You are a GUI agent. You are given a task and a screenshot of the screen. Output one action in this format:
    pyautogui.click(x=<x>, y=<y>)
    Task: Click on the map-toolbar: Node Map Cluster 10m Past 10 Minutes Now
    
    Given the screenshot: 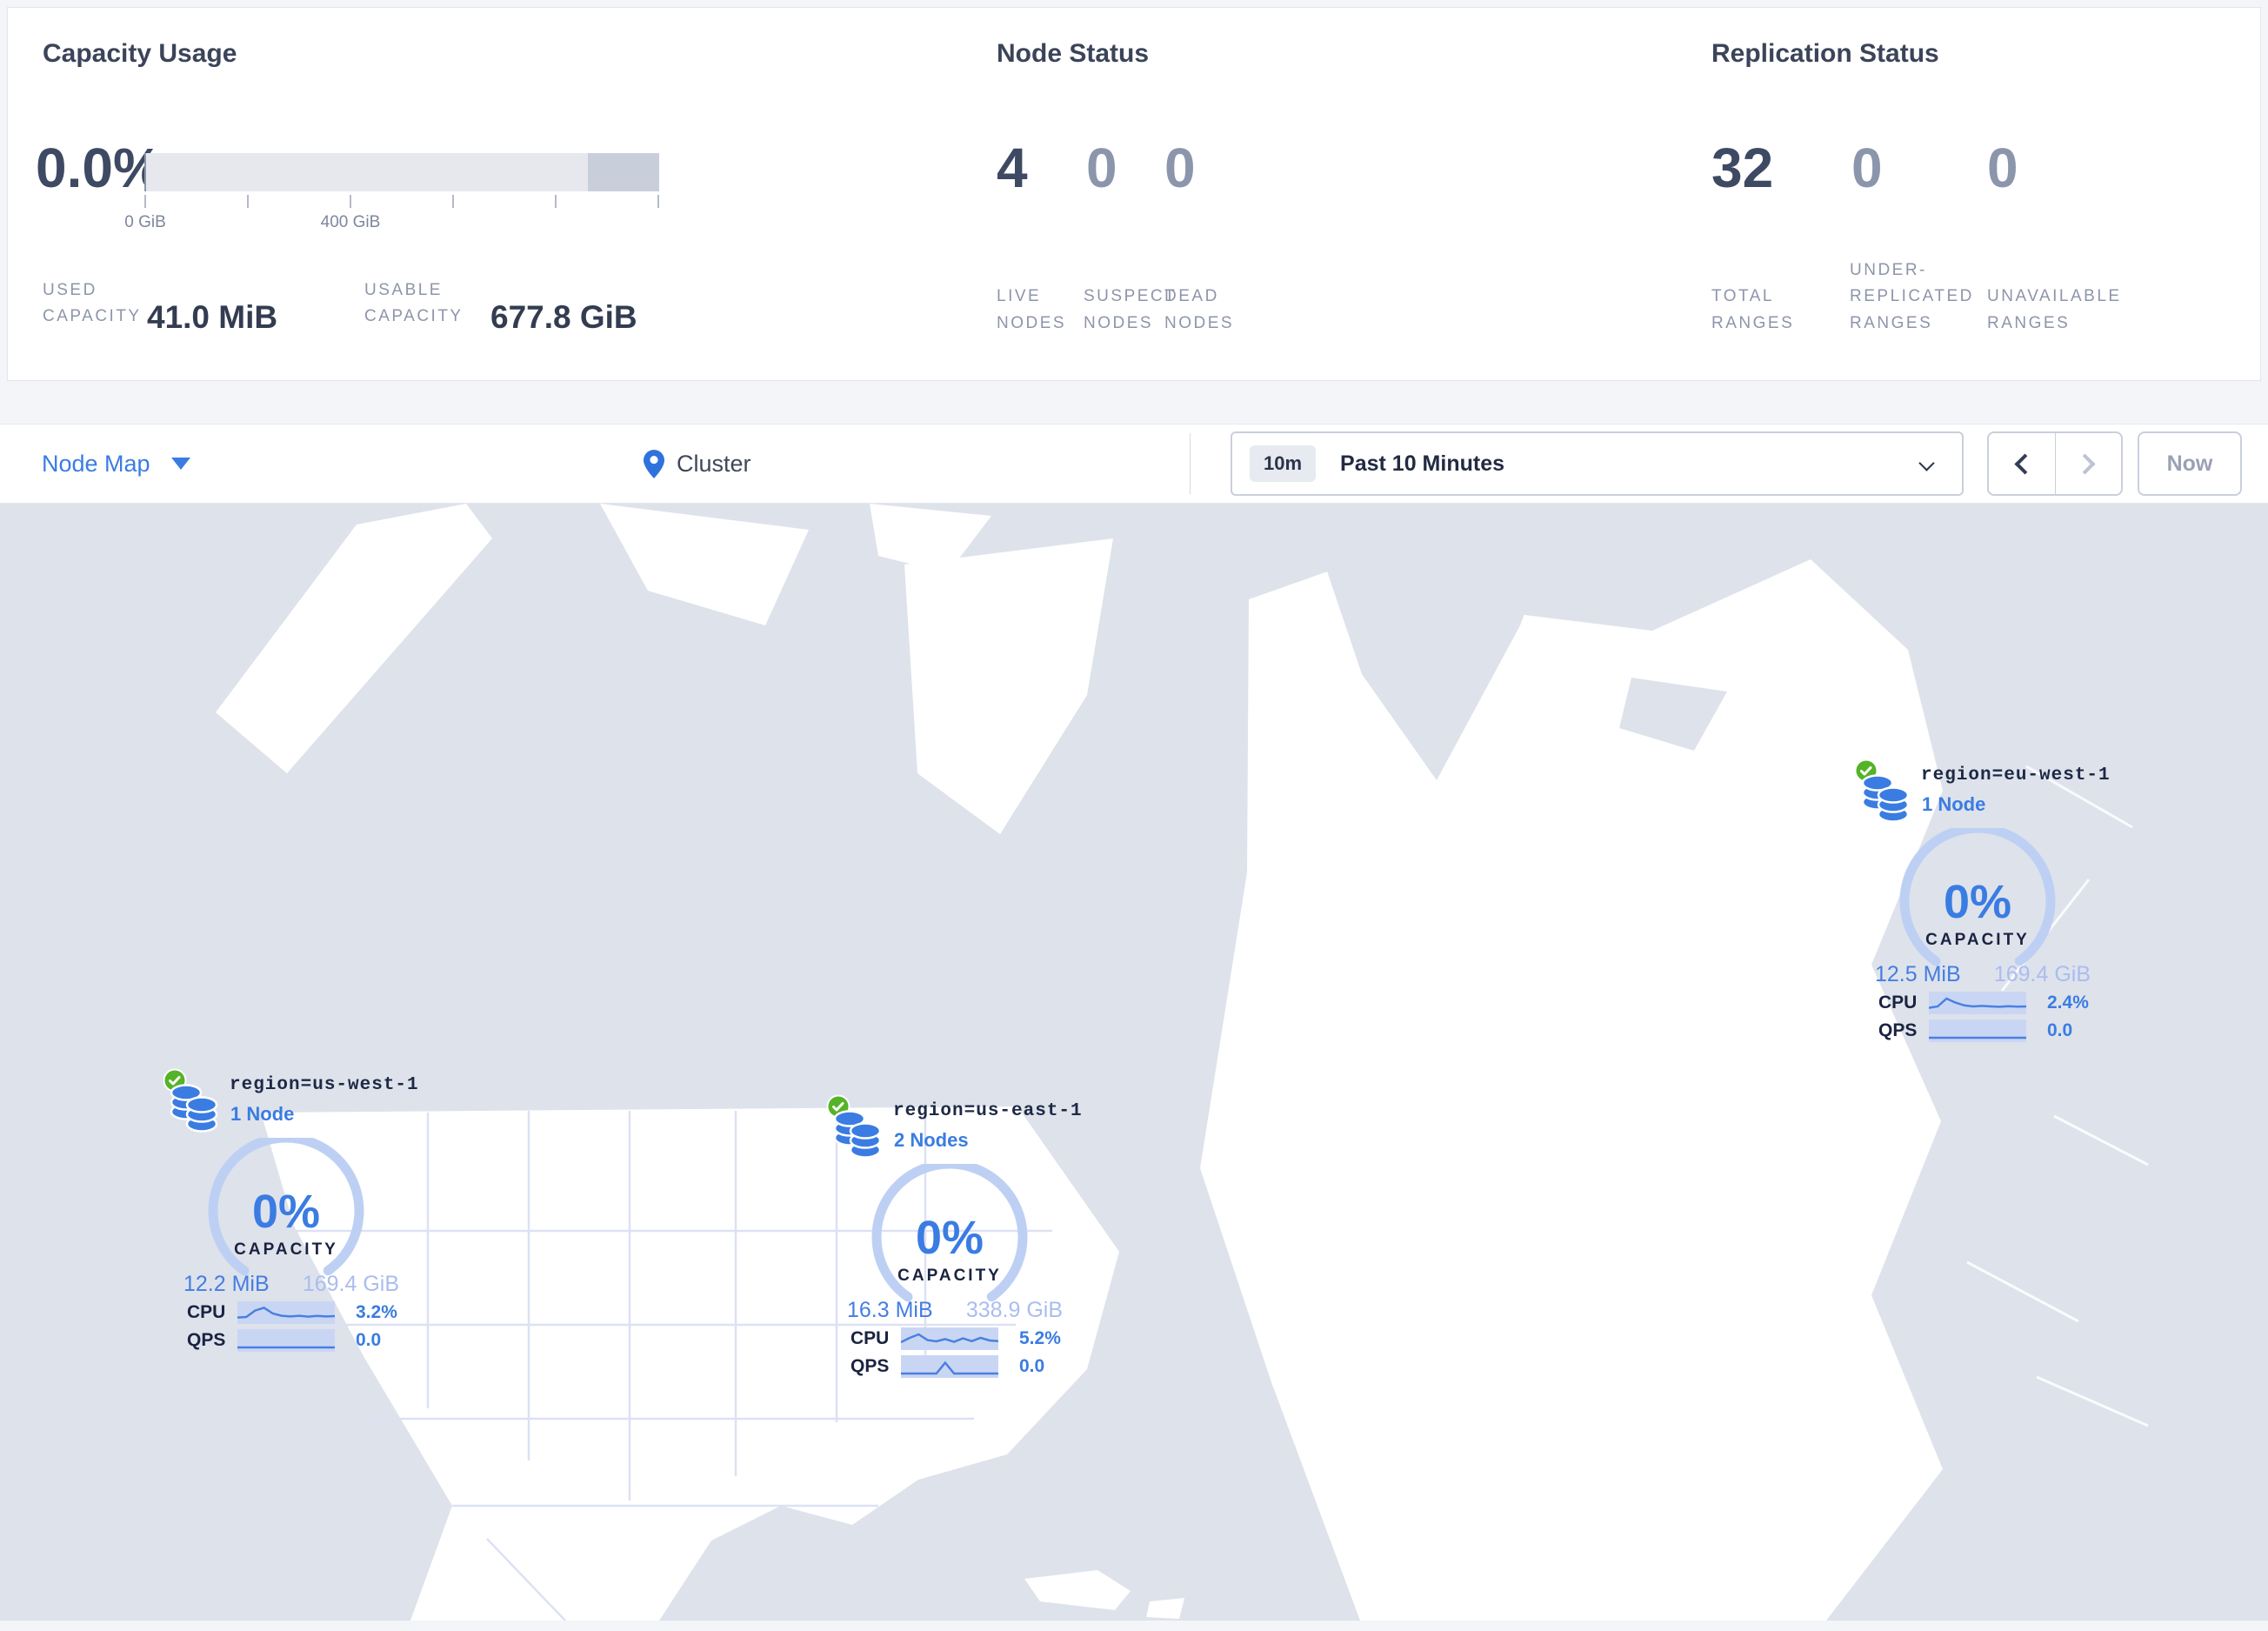 What is the action you would take?
    pyautogui.click(x=1134, y=464)
    